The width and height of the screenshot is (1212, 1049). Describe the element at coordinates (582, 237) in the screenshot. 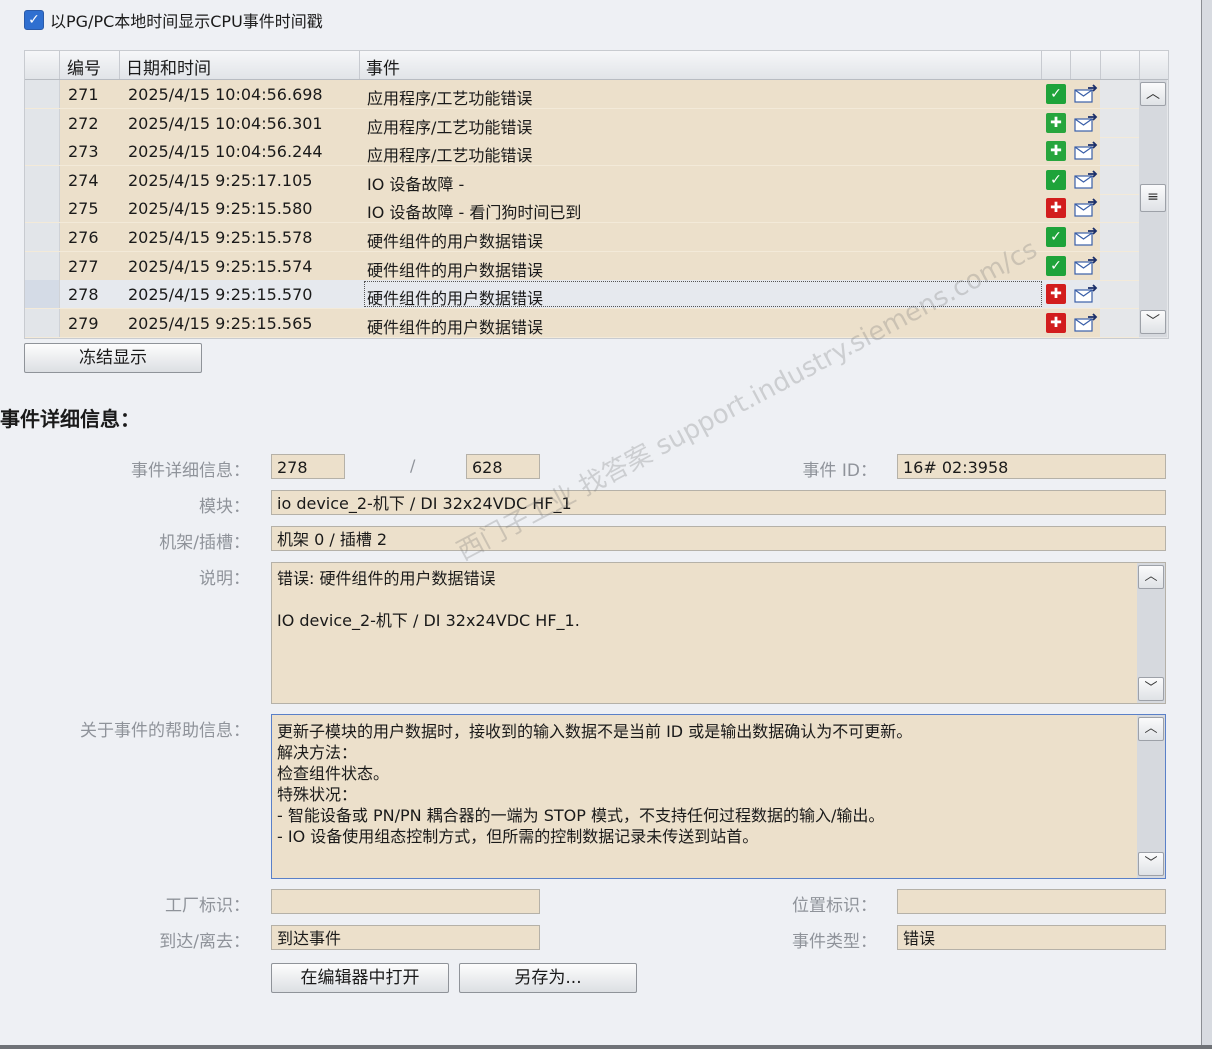

I see `table-row: 276 2025/4/15 9:25:15.578 硬件组件的用户数据错误 ✓` at that location.